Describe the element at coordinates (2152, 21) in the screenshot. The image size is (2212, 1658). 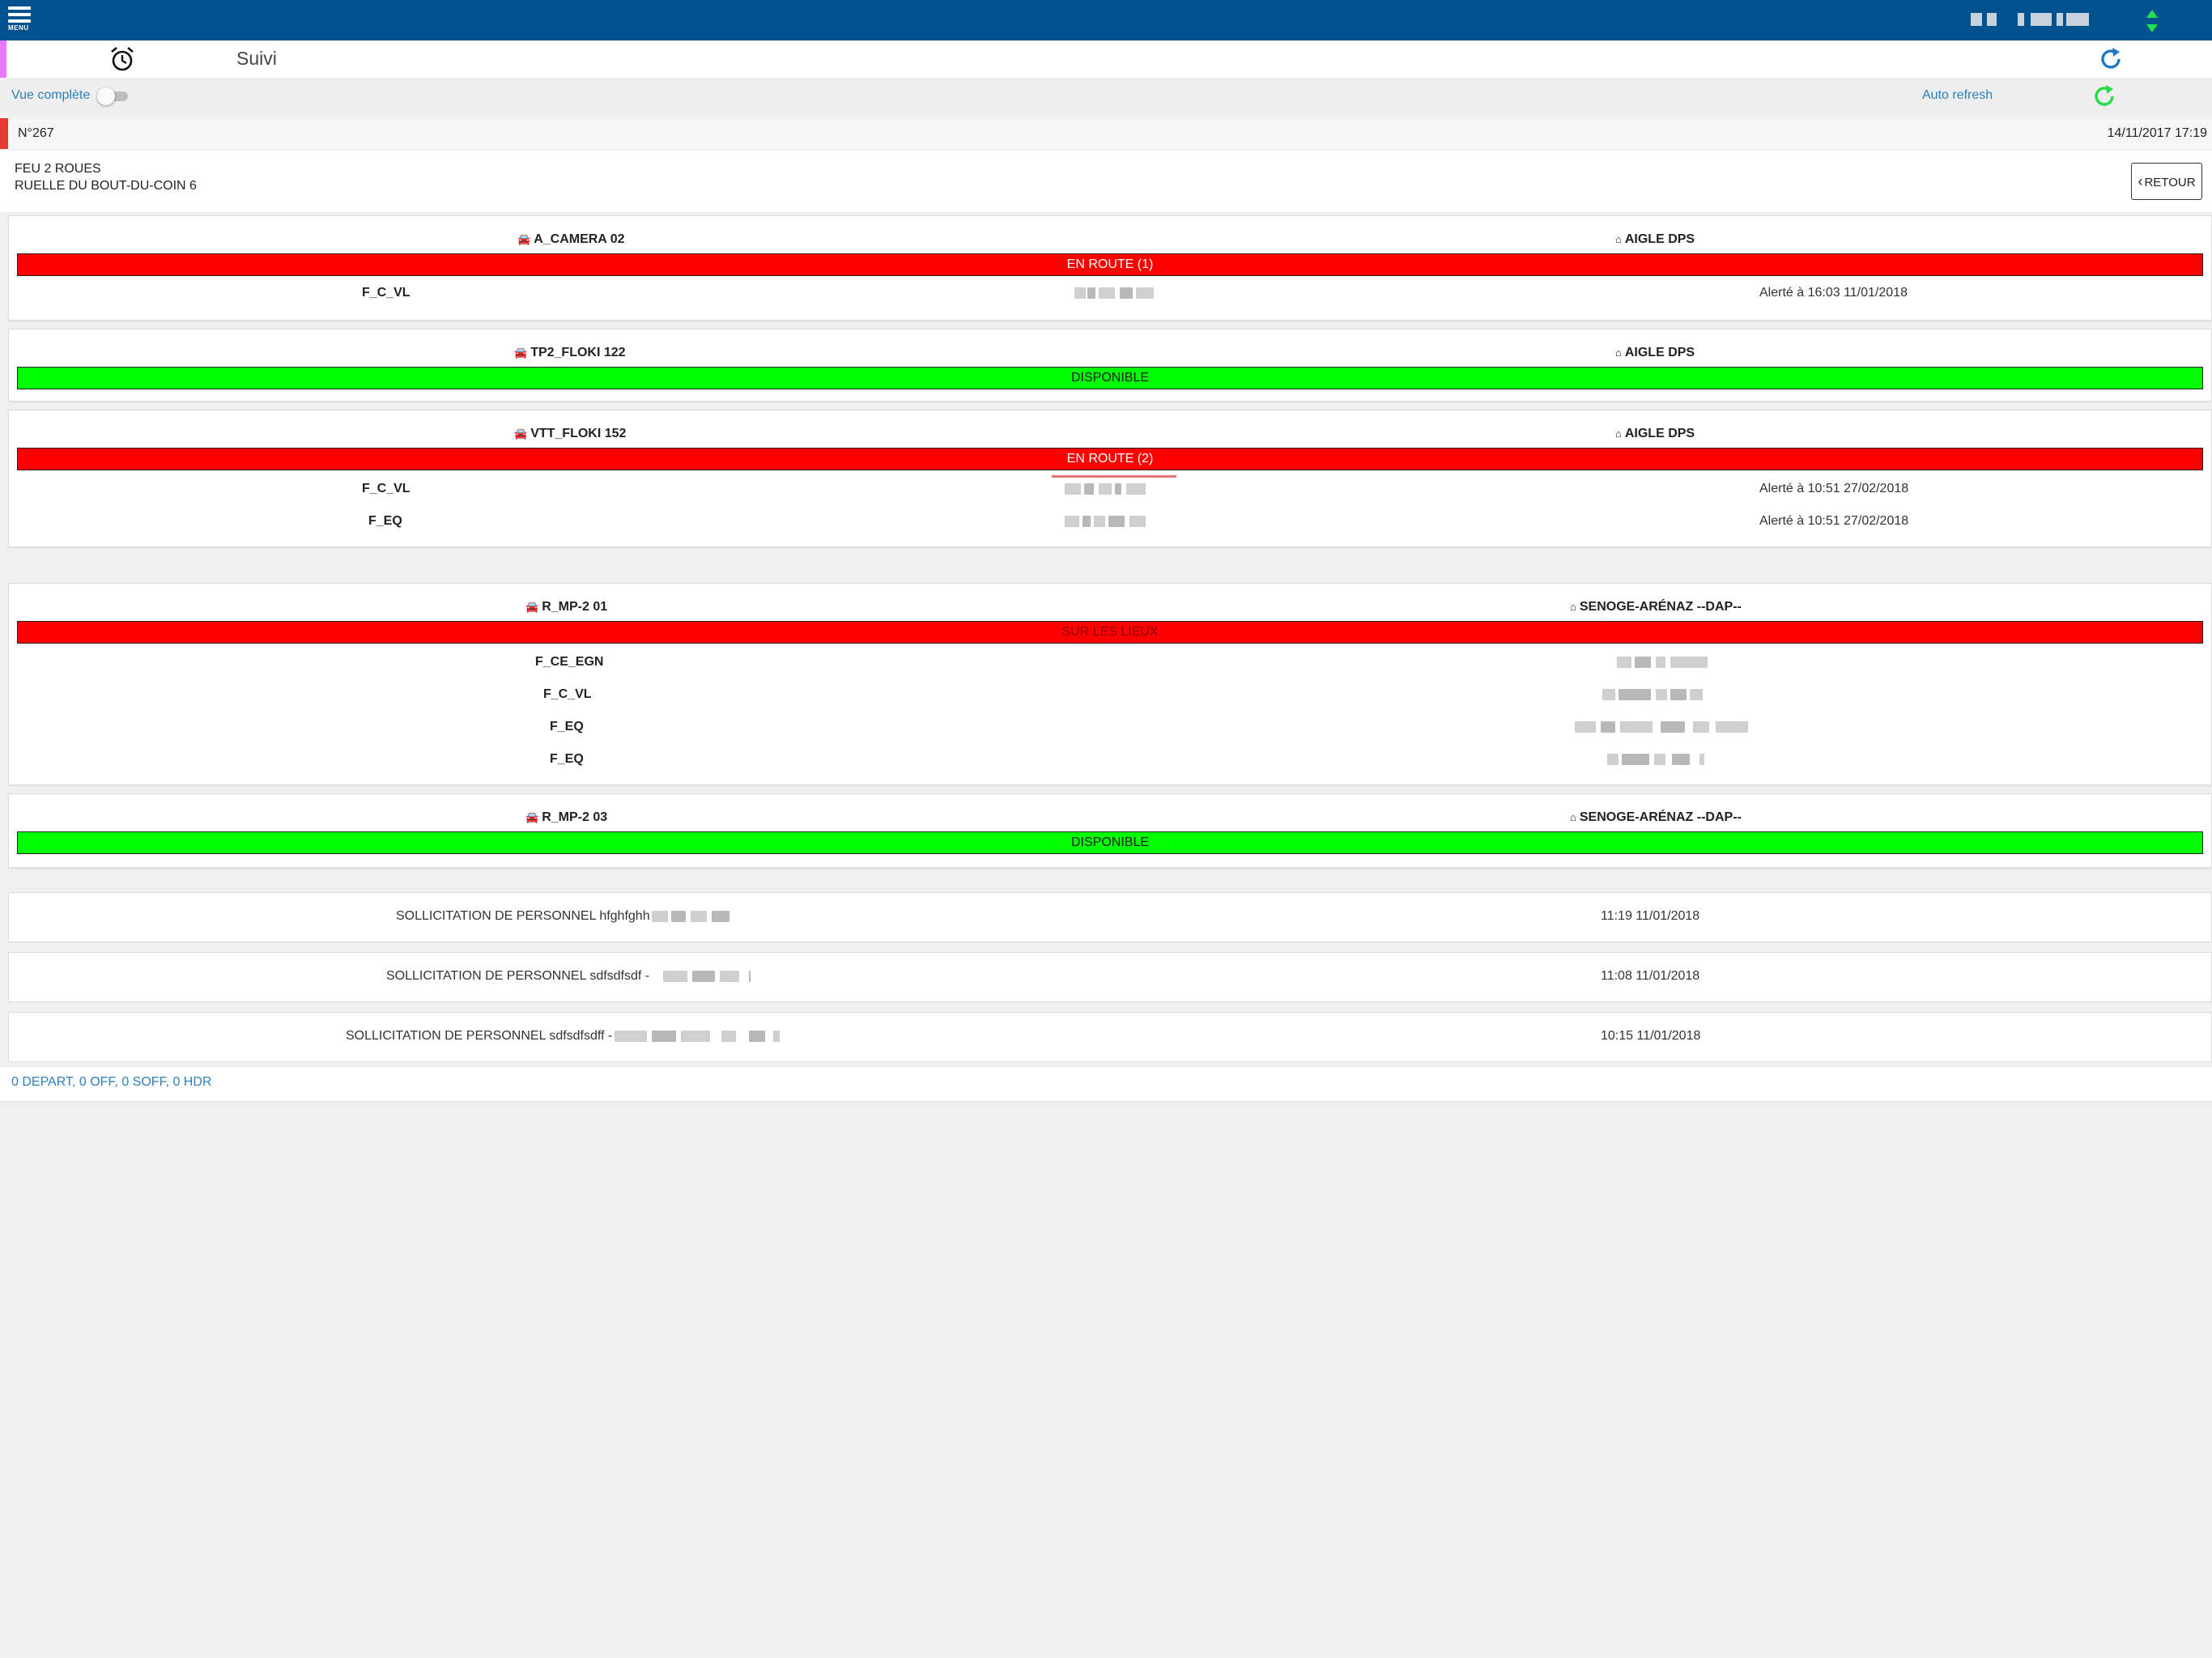
I see `sort-updown-icon` at that location.